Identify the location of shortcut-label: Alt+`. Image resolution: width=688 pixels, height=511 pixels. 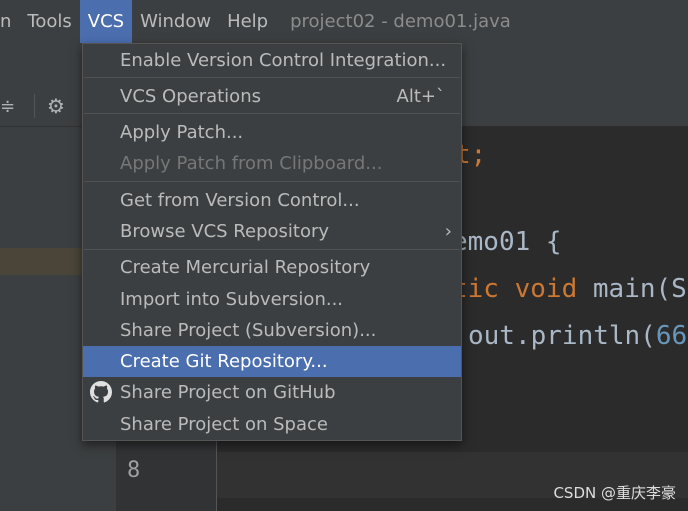
(420, 96).